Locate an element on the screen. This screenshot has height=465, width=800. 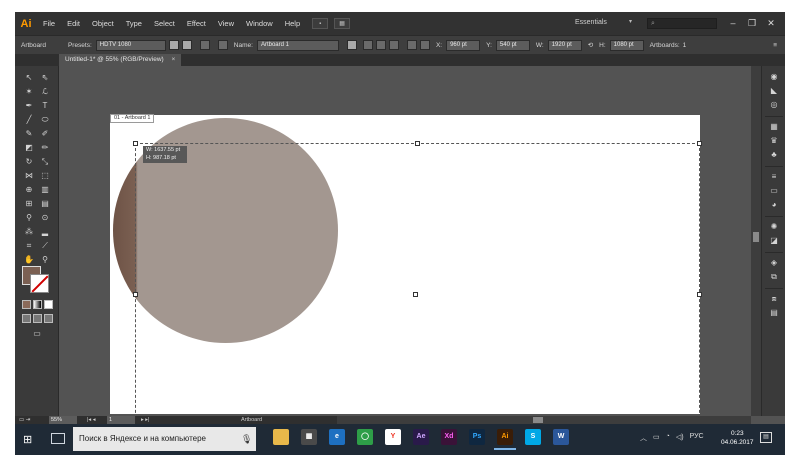
gradient-mode-icon is located at coordinates (37, 304).